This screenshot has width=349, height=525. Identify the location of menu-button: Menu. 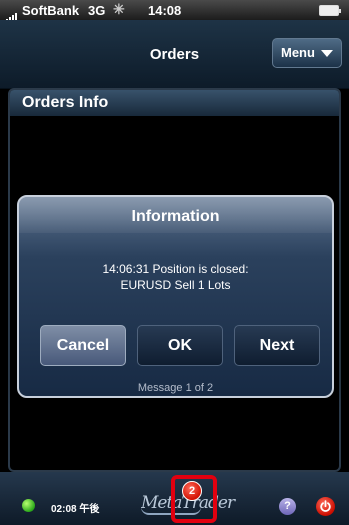
(307, 53).